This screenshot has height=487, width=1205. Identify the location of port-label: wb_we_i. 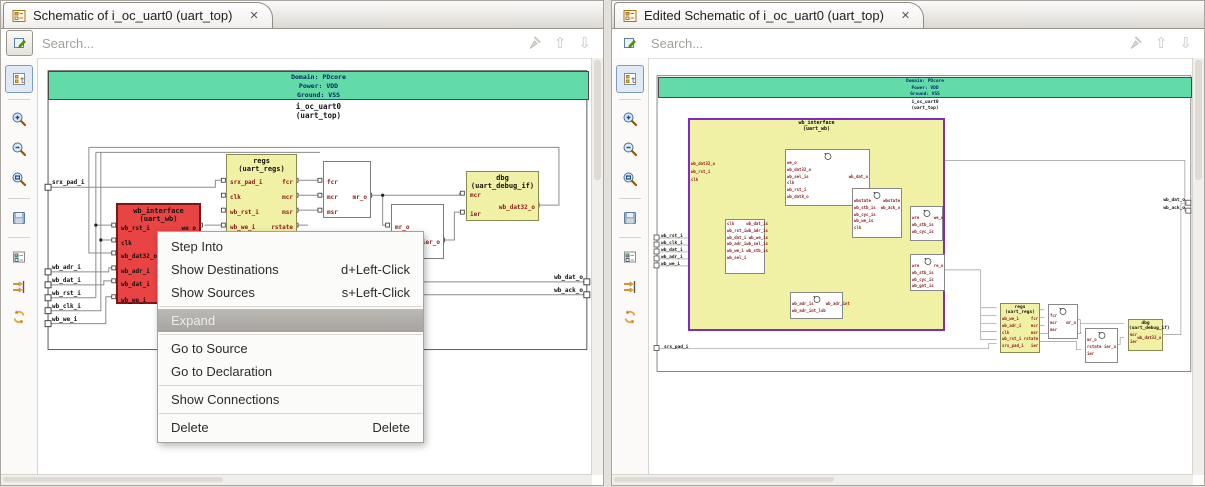
(134, 300).